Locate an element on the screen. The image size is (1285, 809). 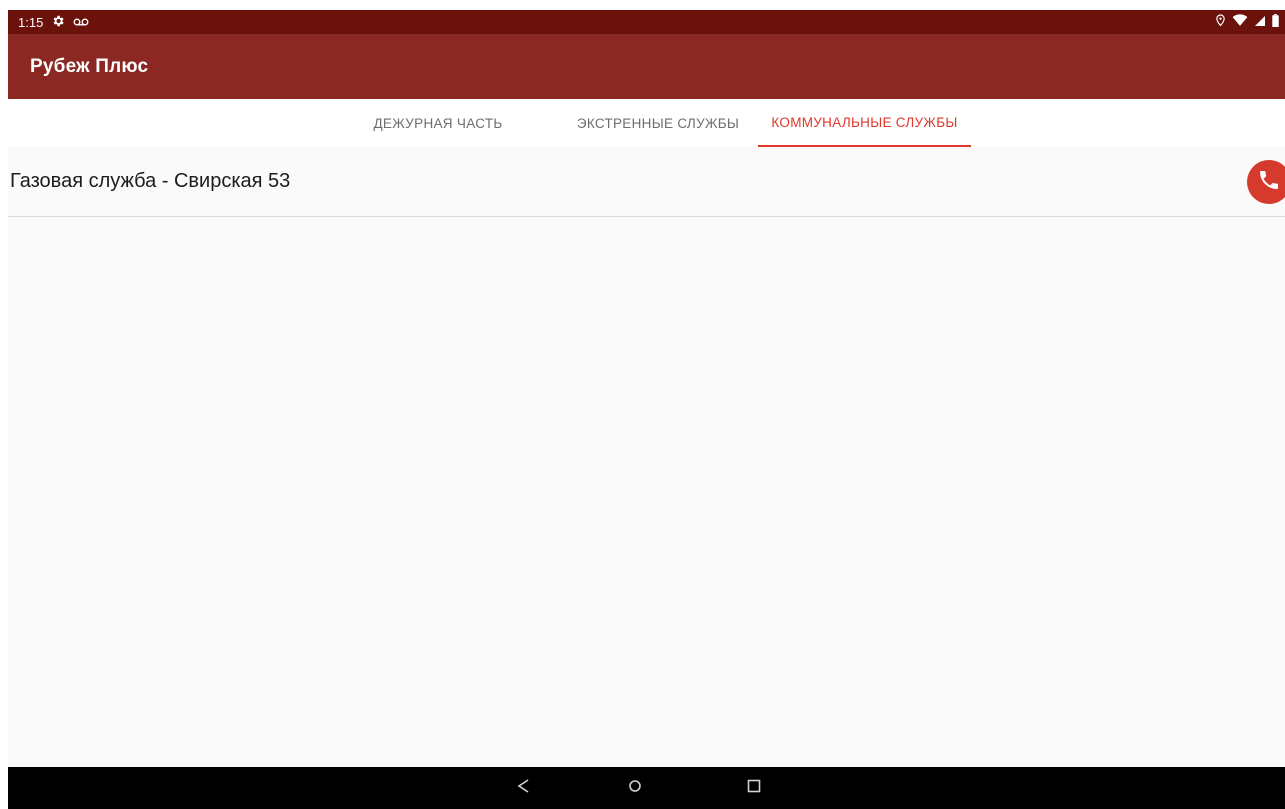
call-button is located at coordinates (1266, 182).